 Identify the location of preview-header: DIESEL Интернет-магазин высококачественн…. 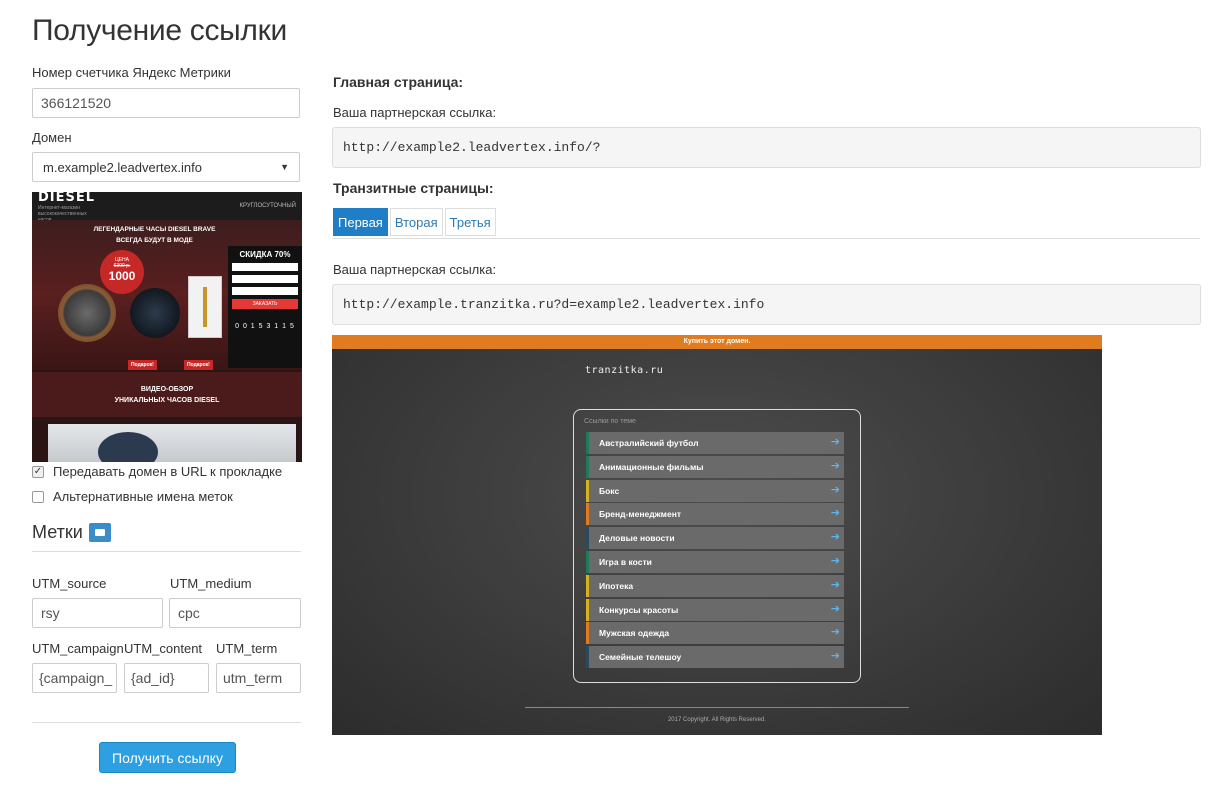
(167, 207).